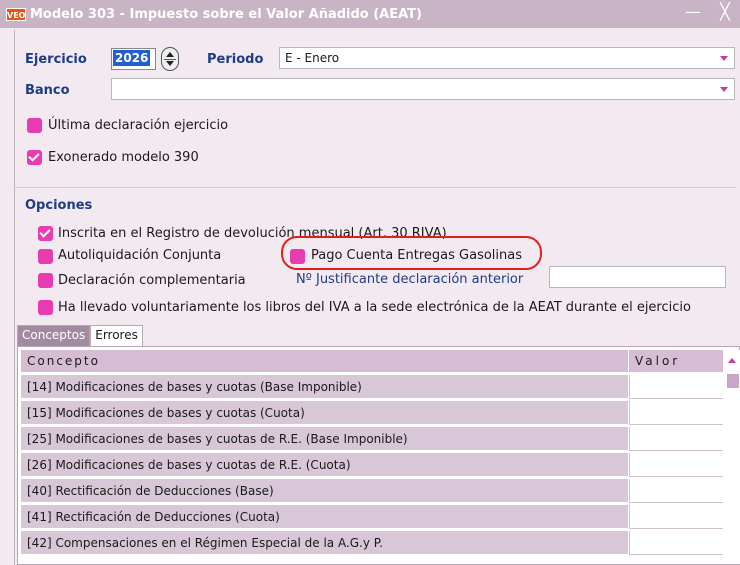  I want to click on ejercicio-spinner, so click(170, 59).